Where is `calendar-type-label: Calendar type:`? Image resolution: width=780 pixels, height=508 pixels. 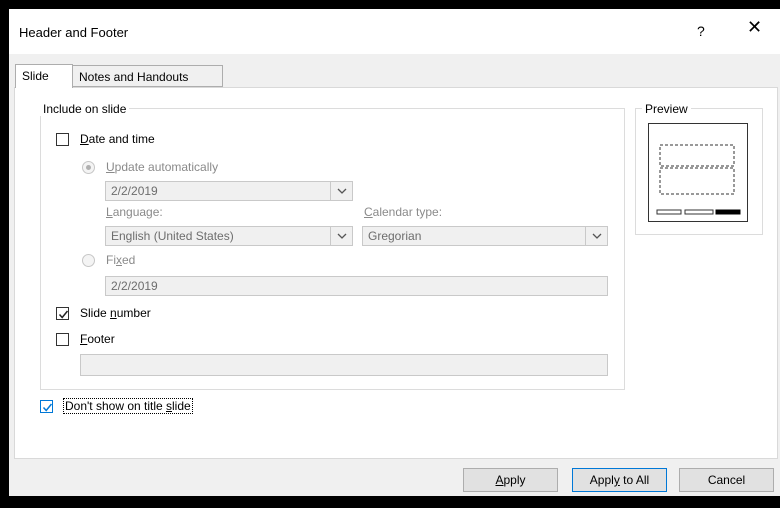 calendar-type-label: Calendar type: is located at coordinates (403, 212).